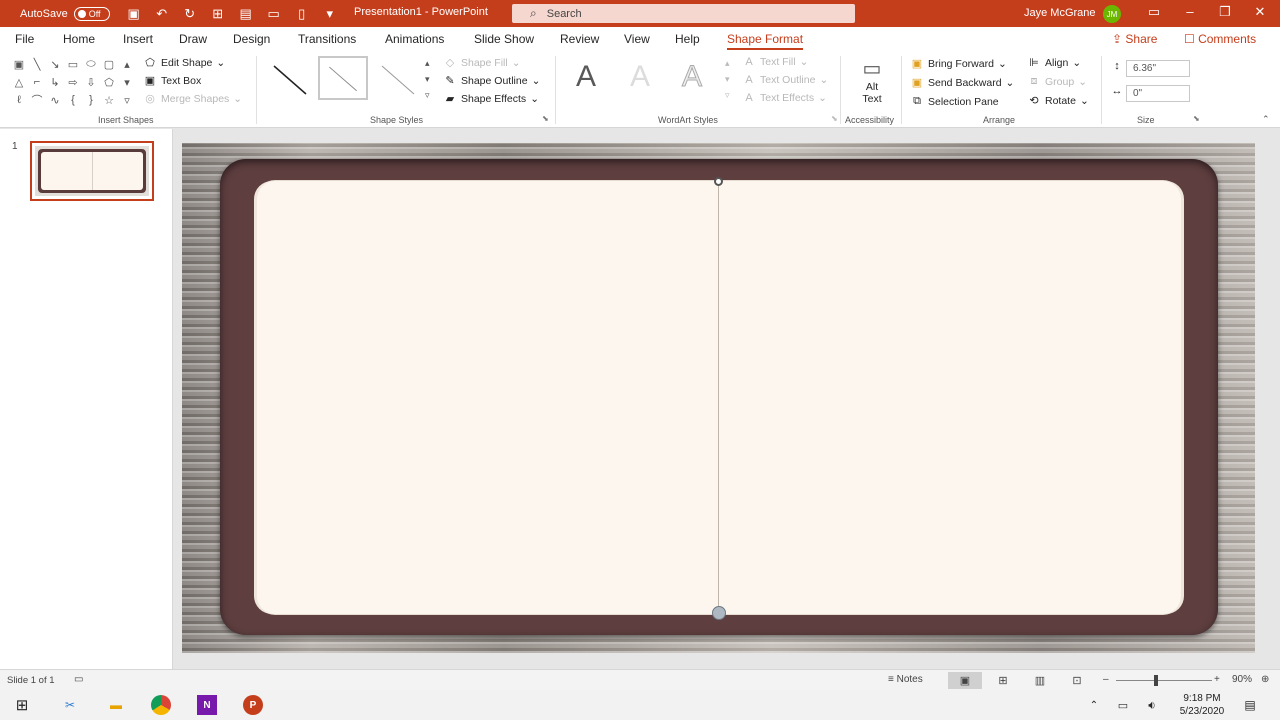 The width and height of the screenshot is (1280, 720). I want to click on freeform-shape-icon: ℓ, so click(19, 100).